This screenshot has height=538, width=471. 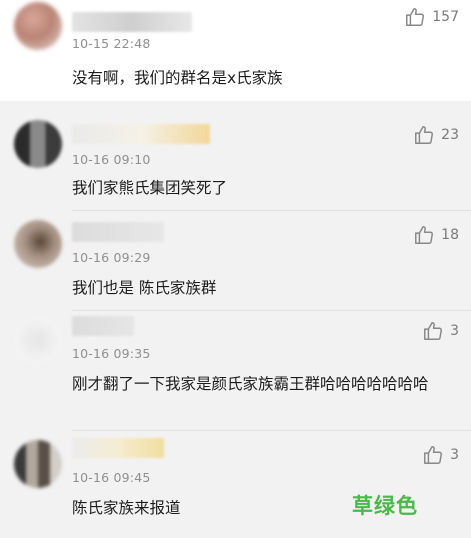 What do you see at coordinates (111, 353) in the screenshot?
I see `comment-timestamp: 10-16 09:35` at bounding box center [111, 353].